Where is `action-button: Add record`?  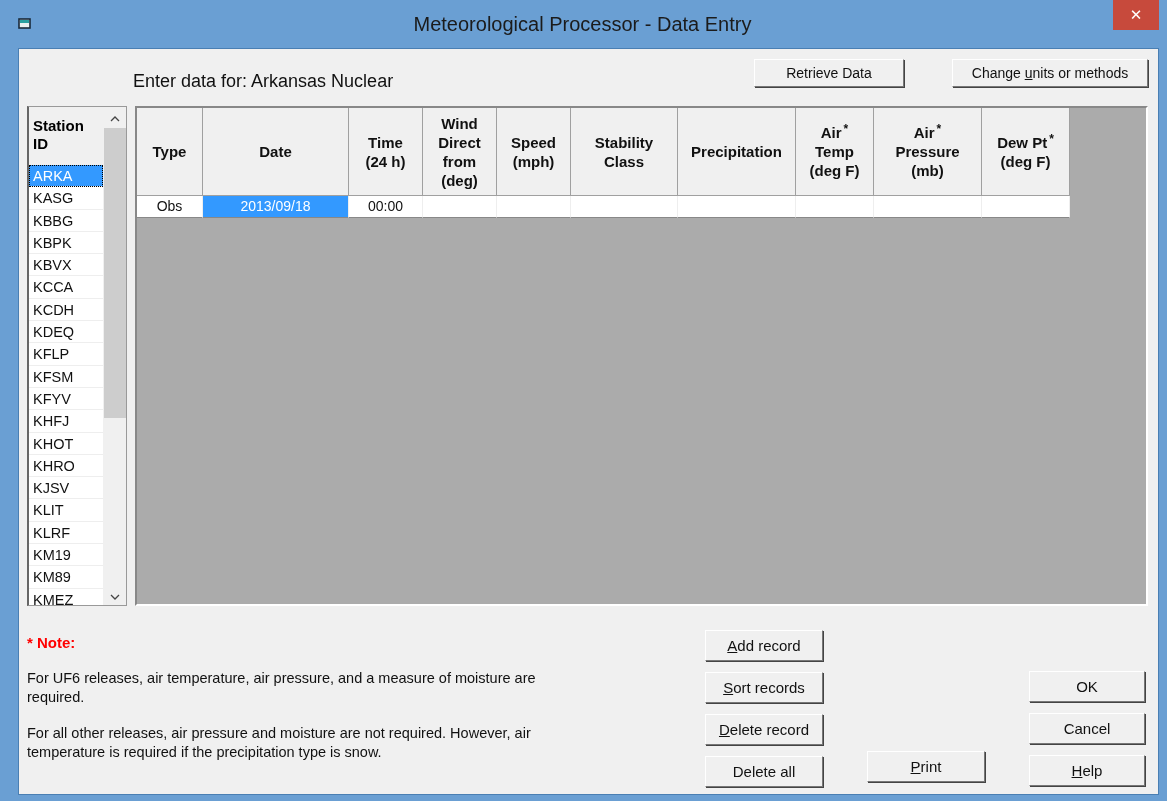 action-button: Add record is located at coordinates (764, 645).